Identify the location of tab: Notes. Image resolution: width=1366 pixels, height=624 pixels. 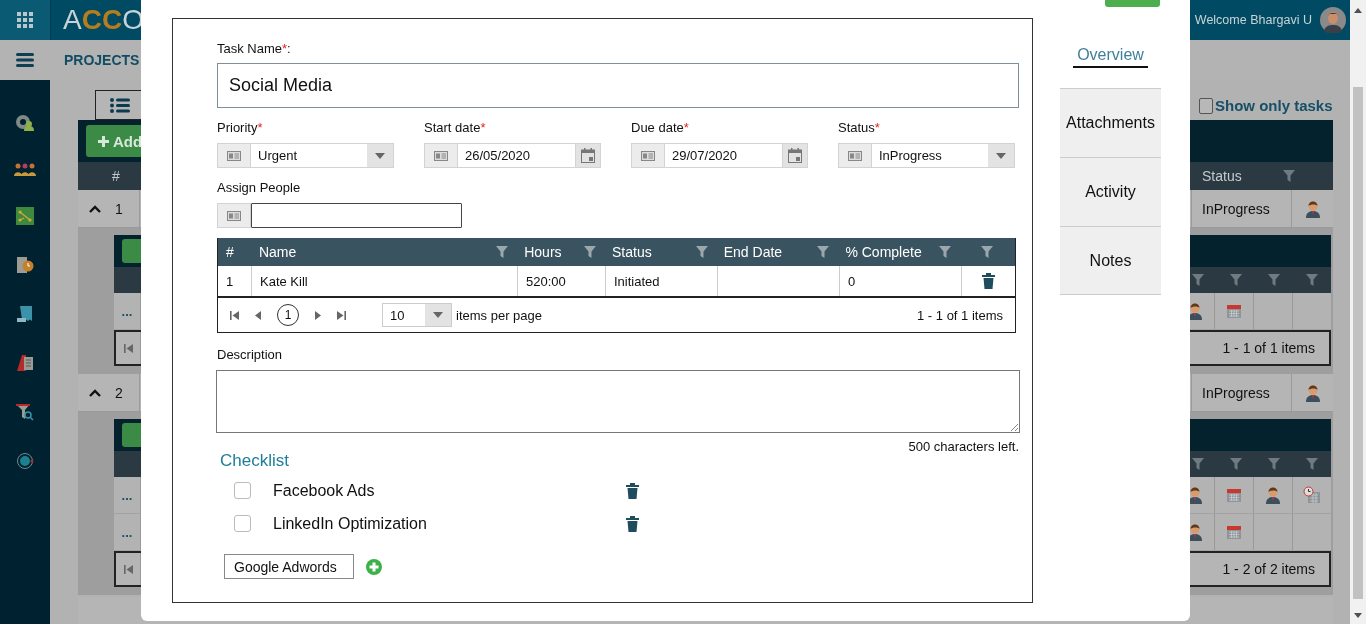
(1110, 260).